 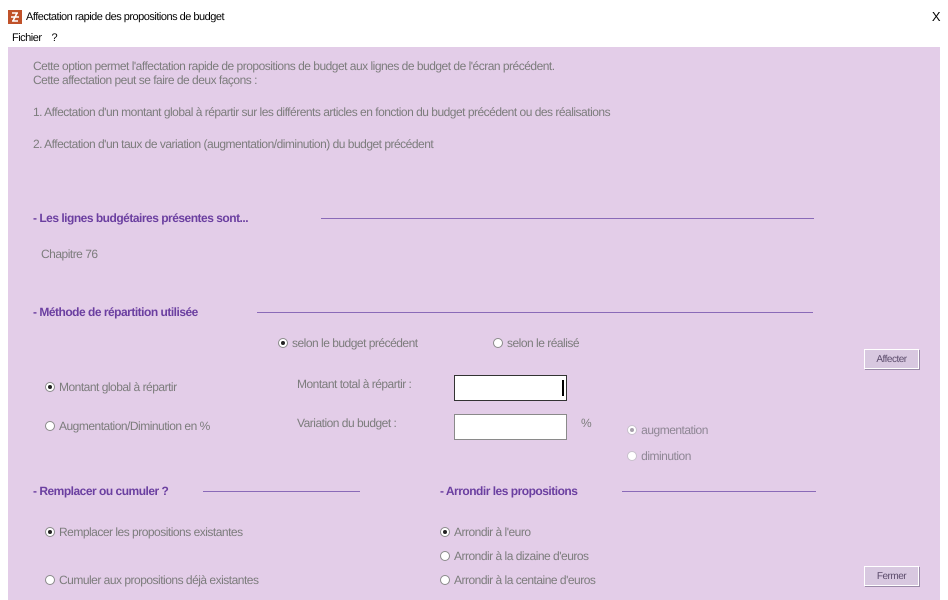 What do you see at coordinates (628, 580) in the screenshot?
I see `radio-option: Arrondir à la centaine d'euros` at bounding box center [628, 580].